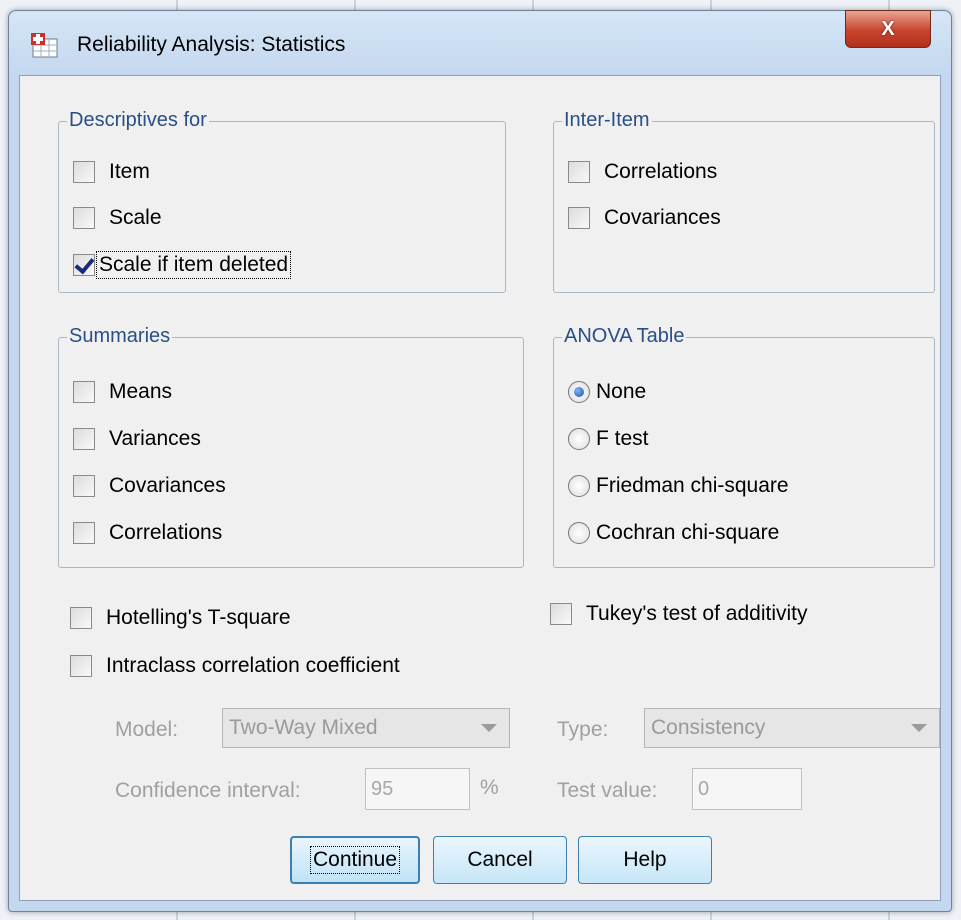 Image resolution: width=961 pixels, height=920 pixels. Describe the element at coordinates (141, 391) in the screenshot. I see `means-label: Means` at that location.